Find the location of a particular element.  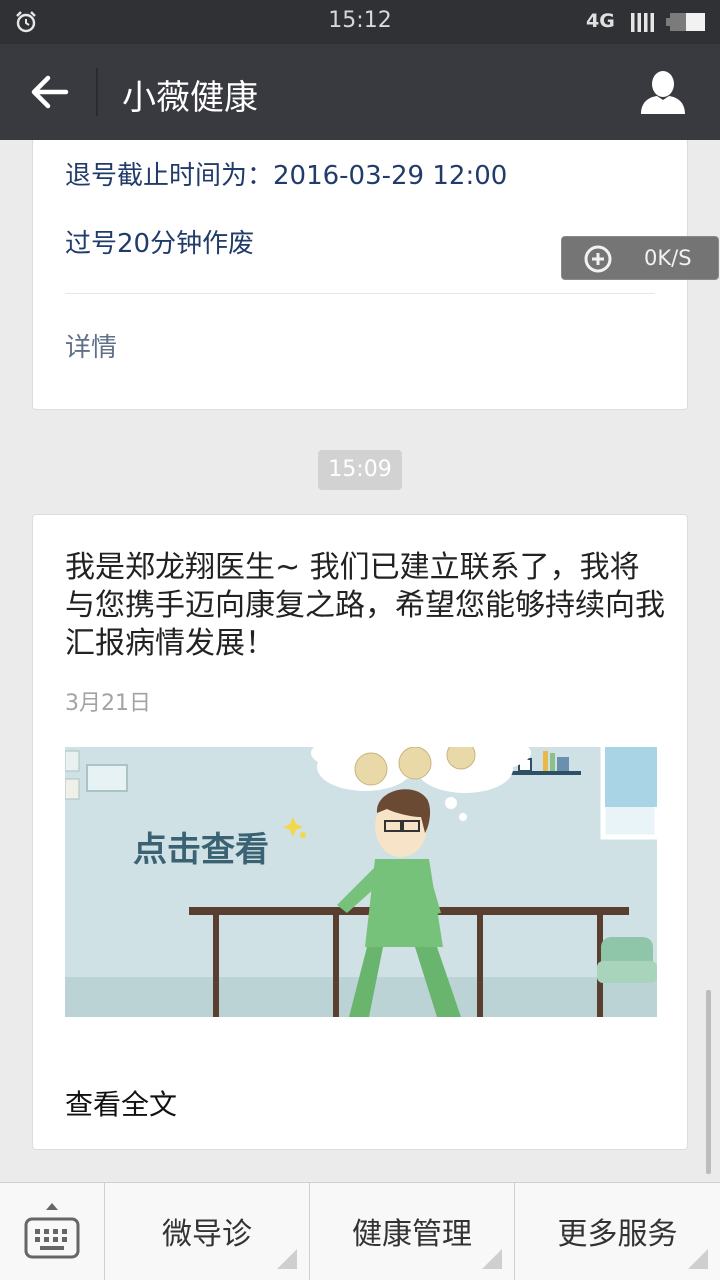

menu-item-more-services: 更多服务 is located at coordinates (617, 1231).